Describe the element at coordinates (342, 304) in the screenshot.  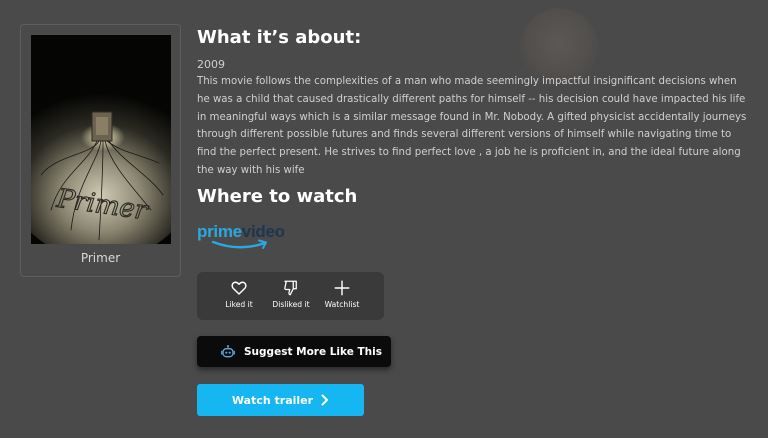
I see `watchlist-label: Watchlist` at that location.